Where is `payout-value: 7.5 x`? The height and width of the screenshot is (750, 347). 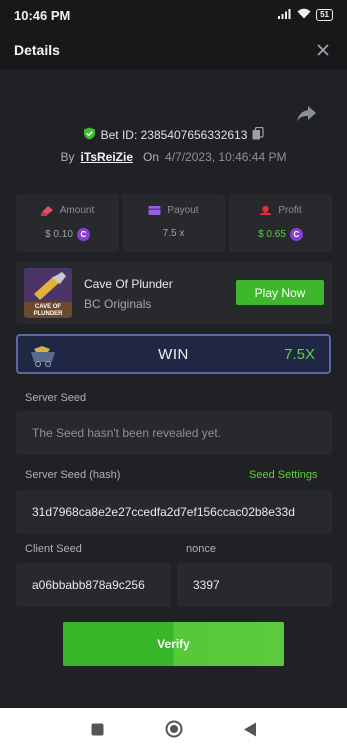
payout-value: 7.5 x is located at coordinates (173, 233).